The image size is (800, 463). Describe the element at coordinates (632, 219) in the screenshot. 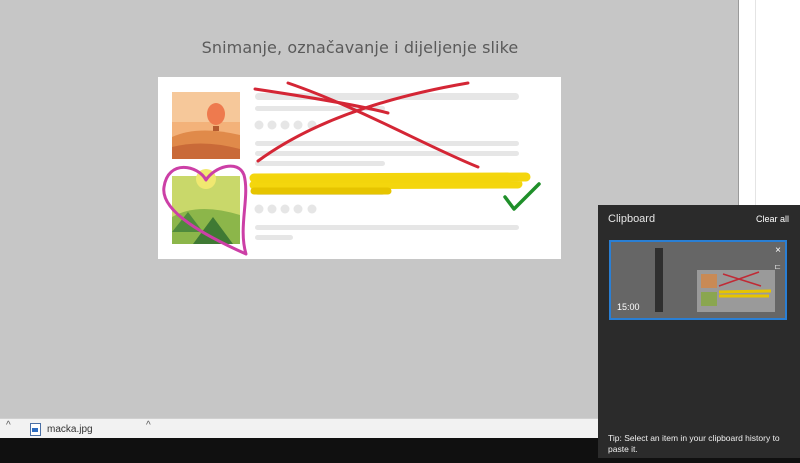

I see `clipboard-title: Clipboard` at that location.